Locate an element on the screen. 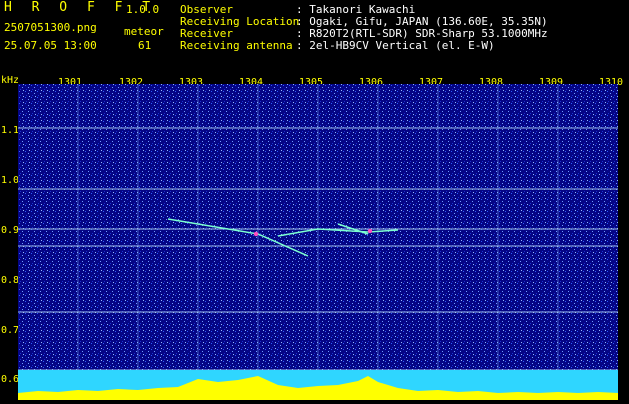 The width and height of the screenshot is (629, 404). y-axis: kHz 1.1 1.0 0.9 0.8 0.7 0.6 is located at coordinates (10, 237).